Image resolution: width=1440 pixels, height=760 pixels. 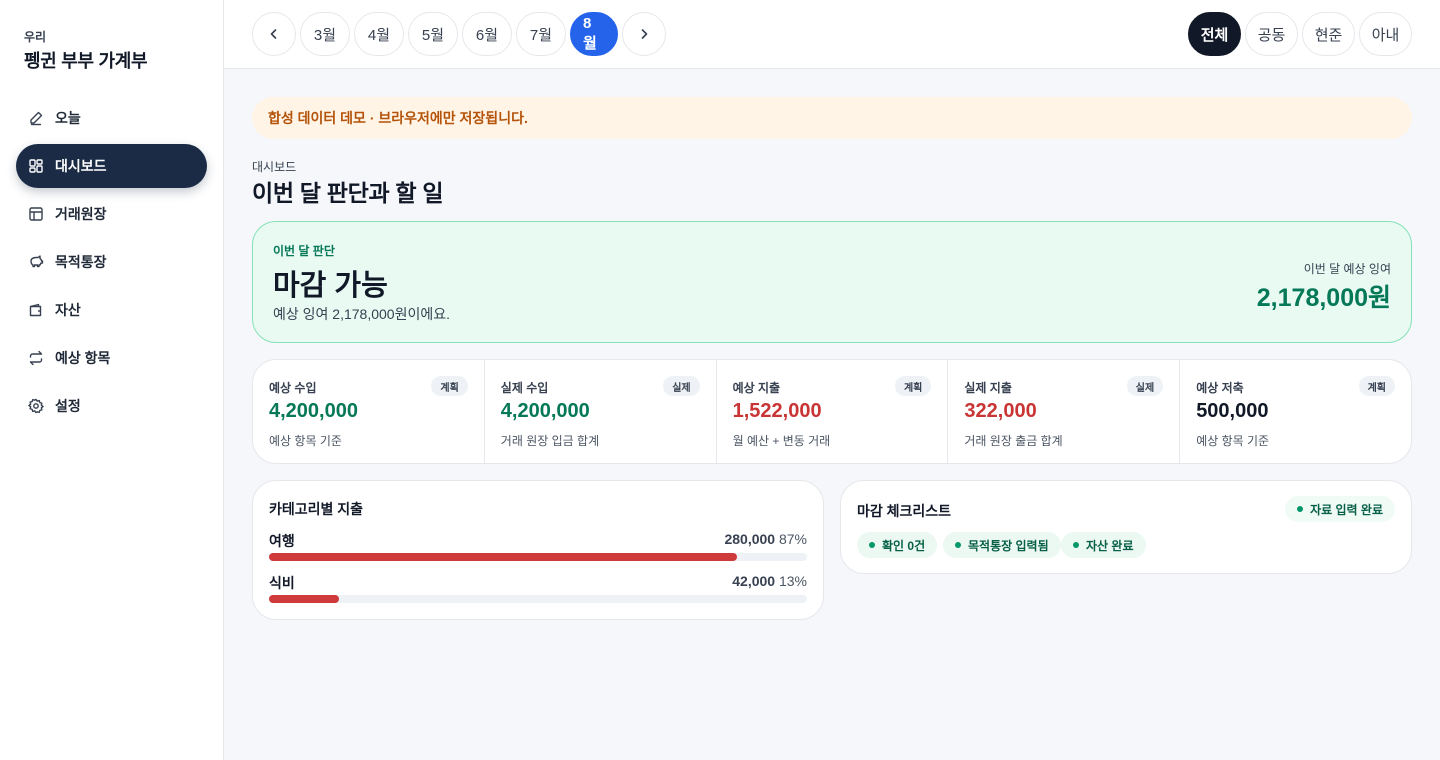 What do you see at coordinates (348, 193) in the screenshot?
I see `page-title: 이번 달 판단과 할 일` at bounding box center [348, 193].